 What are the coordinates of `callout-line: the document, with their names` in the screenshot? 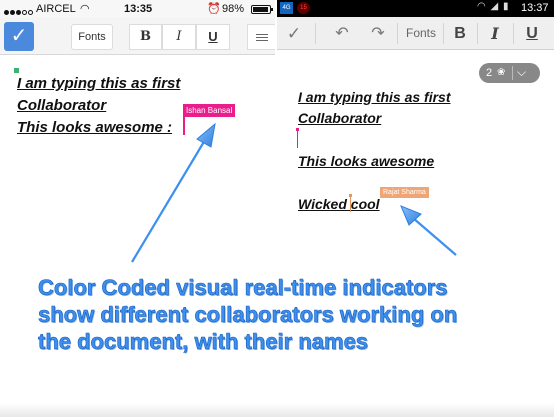 It's located at (203, 342).